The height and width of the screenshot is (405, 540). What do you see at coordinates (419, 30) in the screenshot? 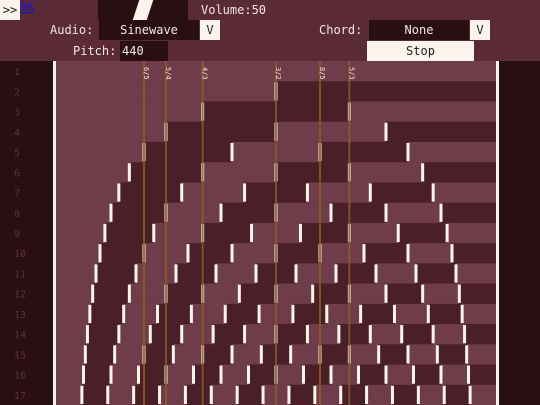
I see `chord-select: None` at bounding box center [419, 30].